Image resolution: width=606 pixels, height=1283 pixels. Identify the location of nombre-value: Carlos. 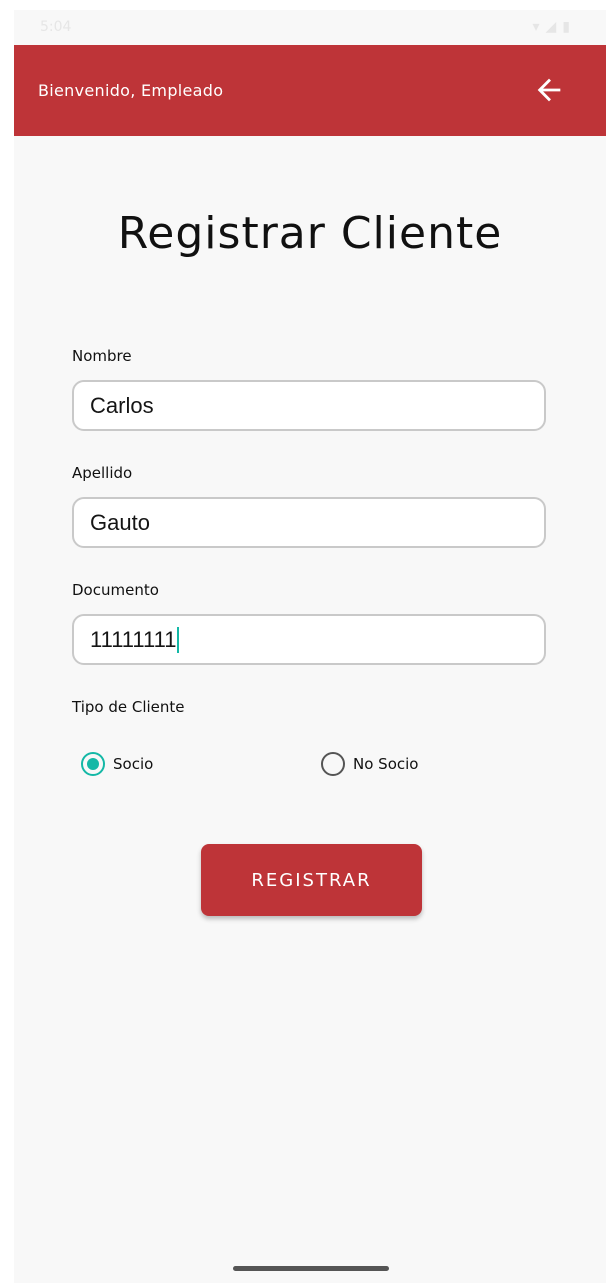
(122, 405).